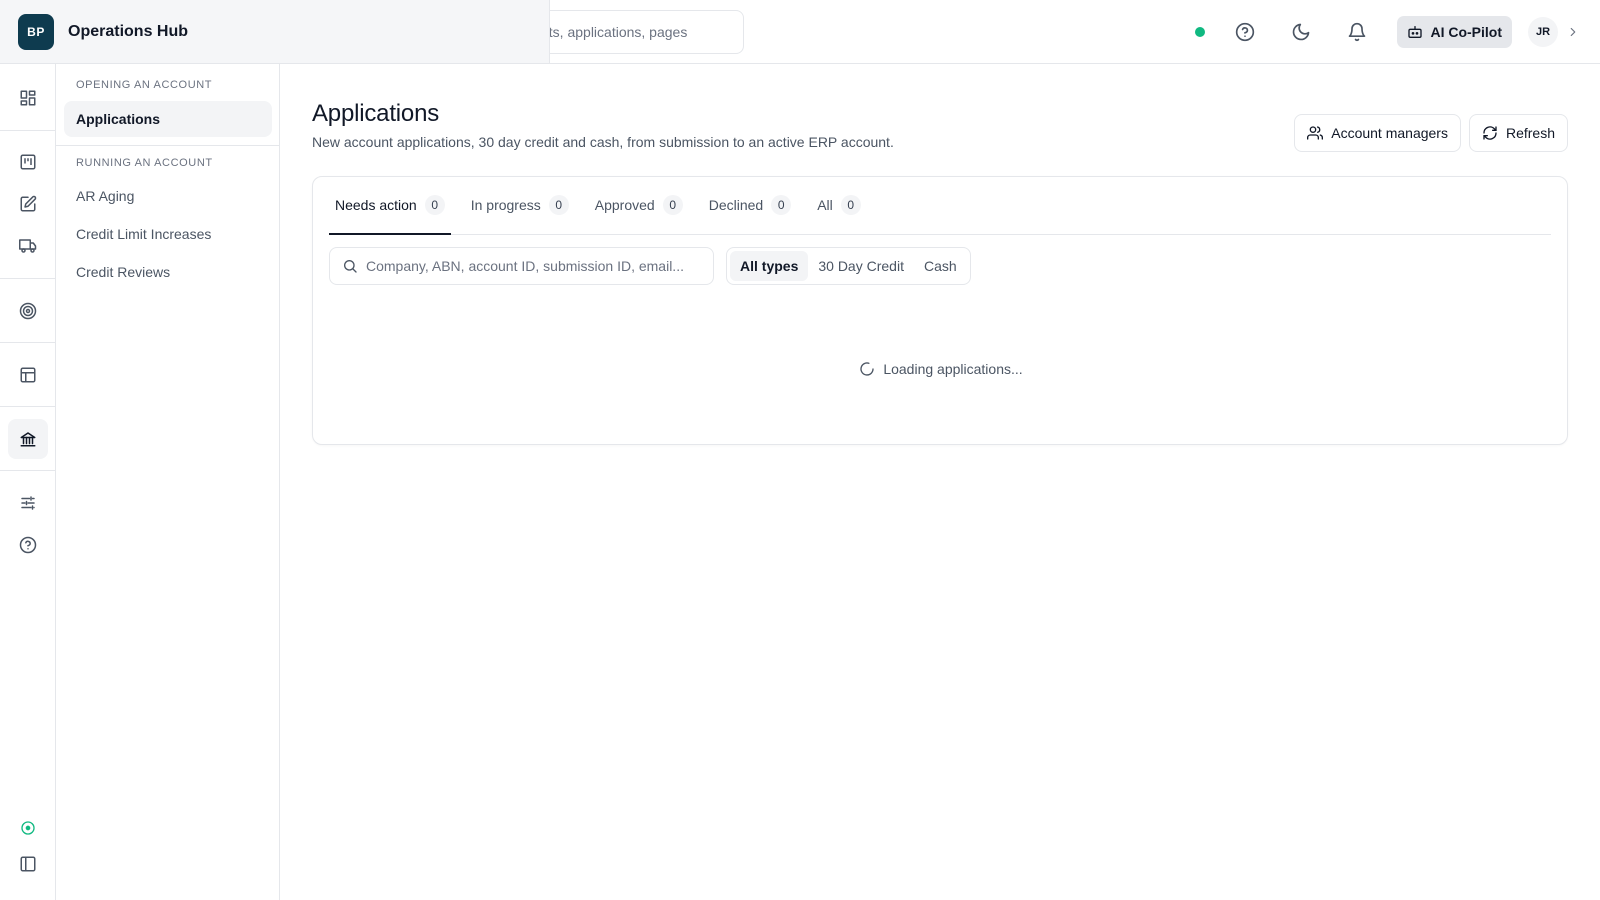 The image size is (1600, 900). I want to click on chevron-right-icon, so click(1573, 32).